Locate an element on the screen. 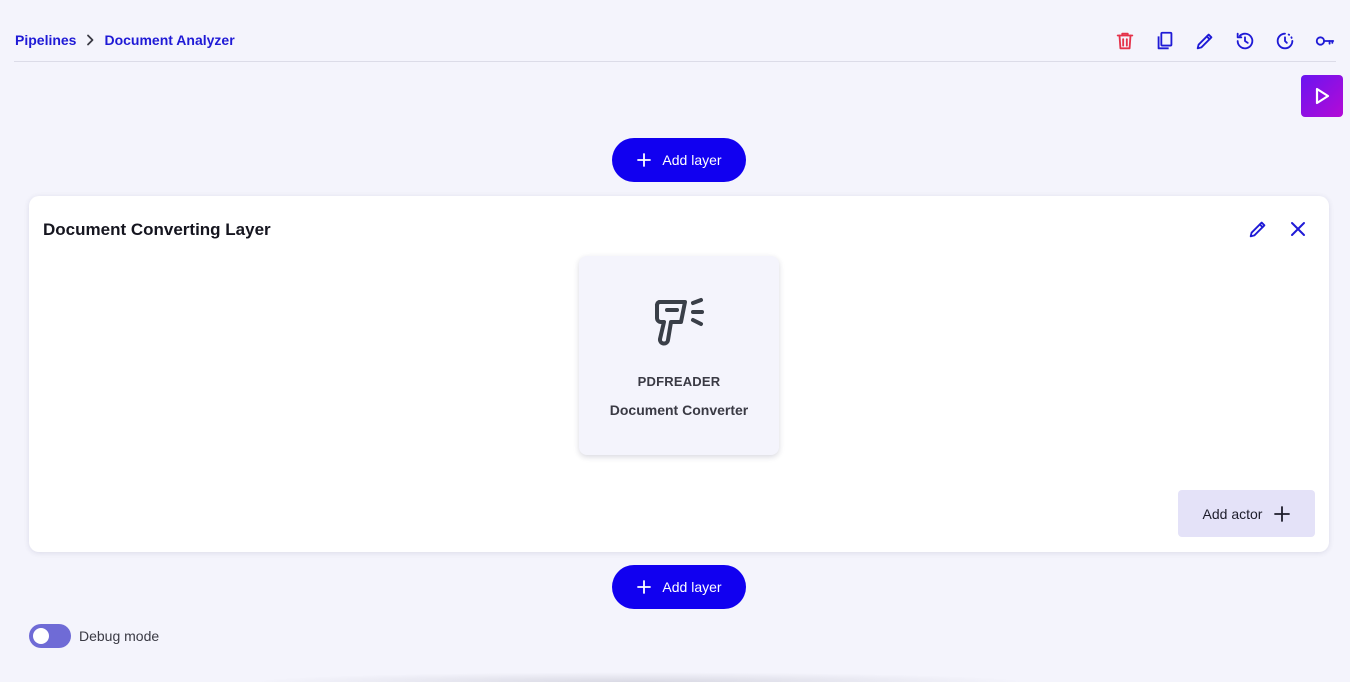  pipeline-toolbar is located at coordinates (1225, 41).